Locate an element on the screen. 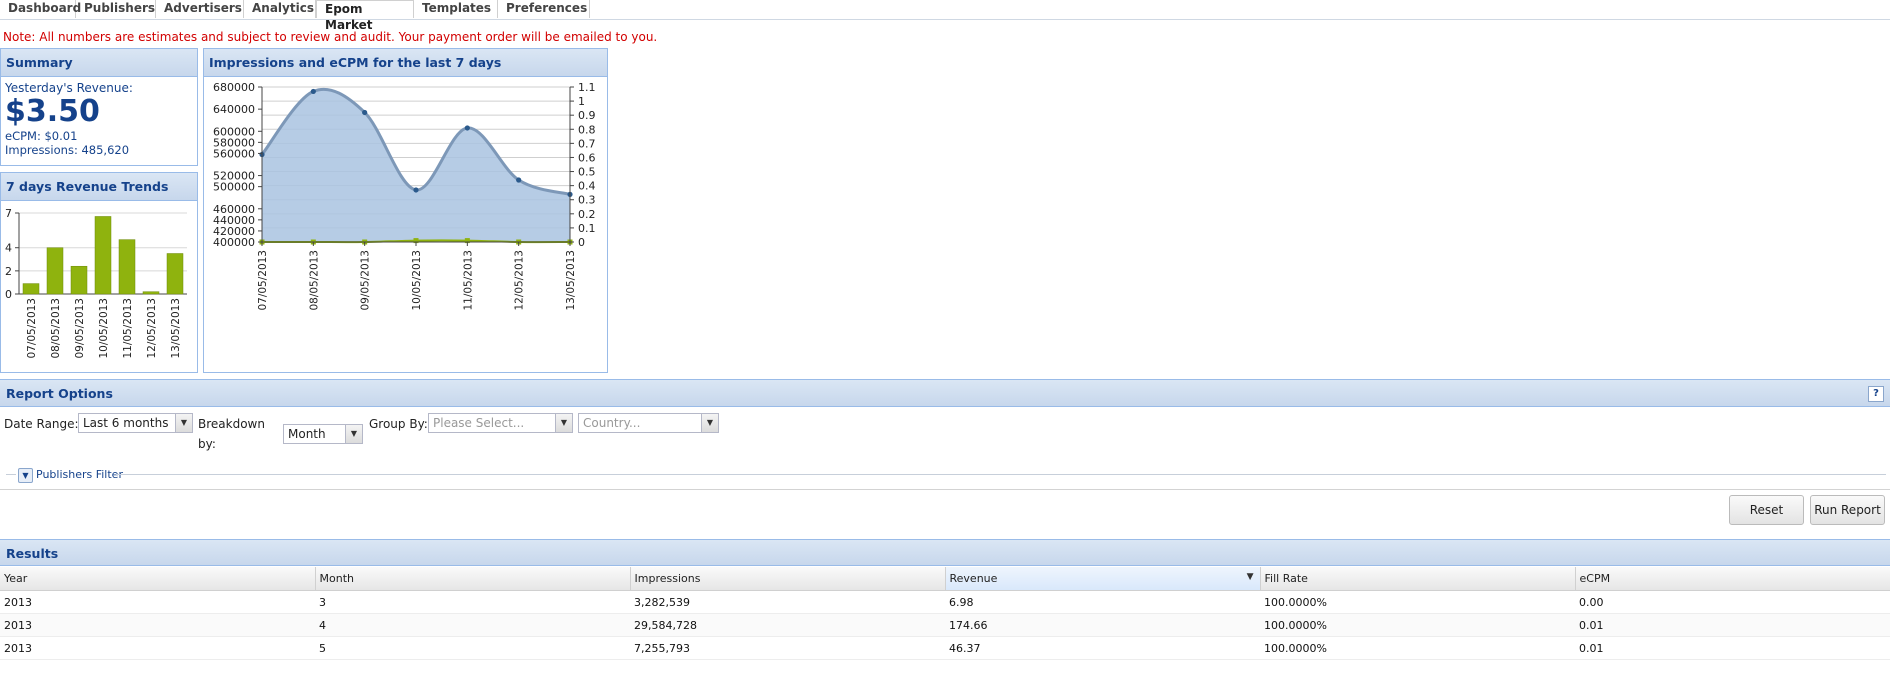 The height and width of the screenshot is (673, 1890). right-y-tick-label: 0.3 is located at coordinates (587, 200).